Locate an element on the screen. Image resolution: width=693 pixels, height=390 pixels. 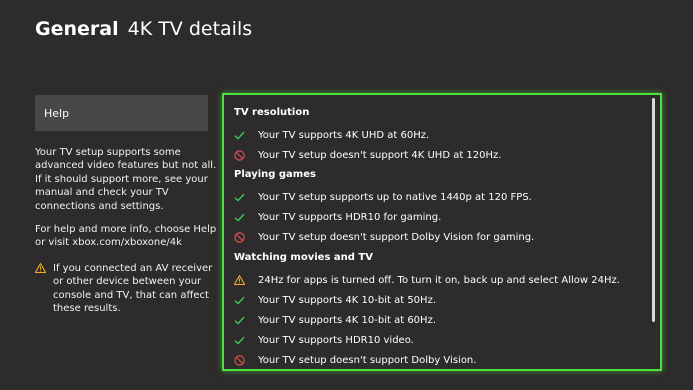
item-text: Your TV supports 4K UHD at 60Hz. is located at coordinates (344, 135).